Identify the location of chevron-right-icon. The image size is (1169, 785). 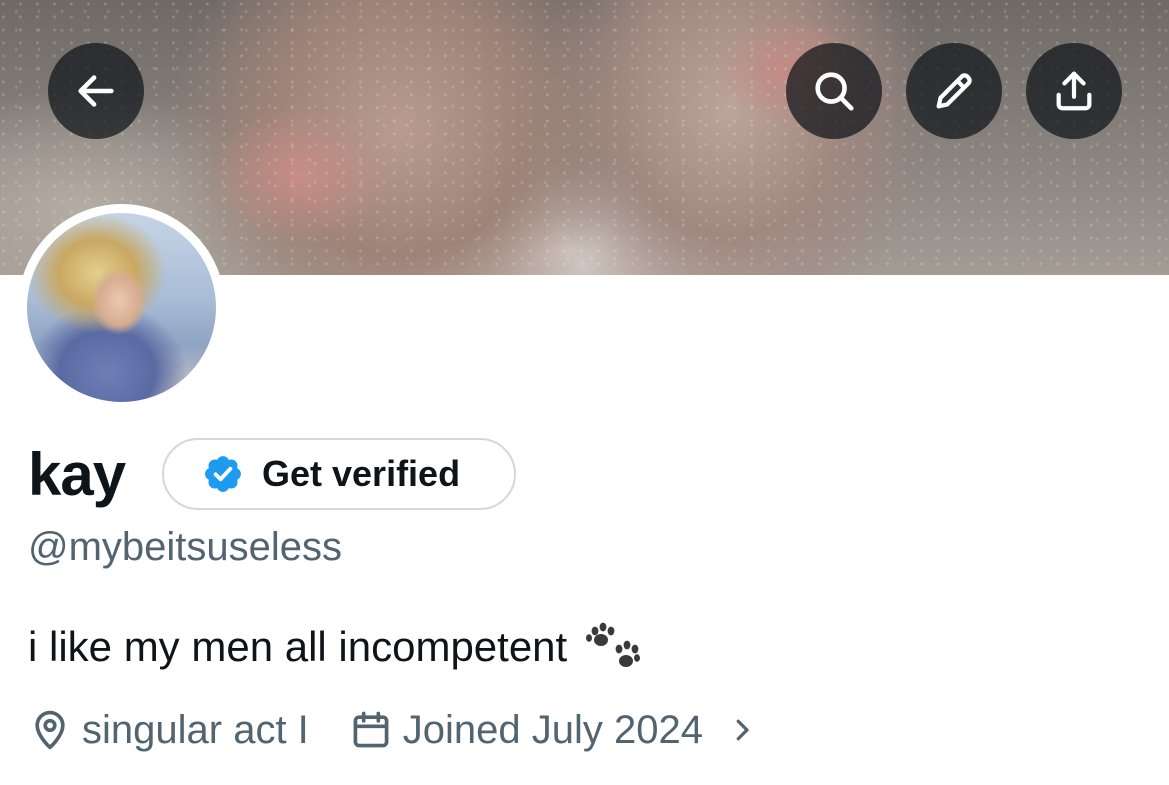
(742, 730).